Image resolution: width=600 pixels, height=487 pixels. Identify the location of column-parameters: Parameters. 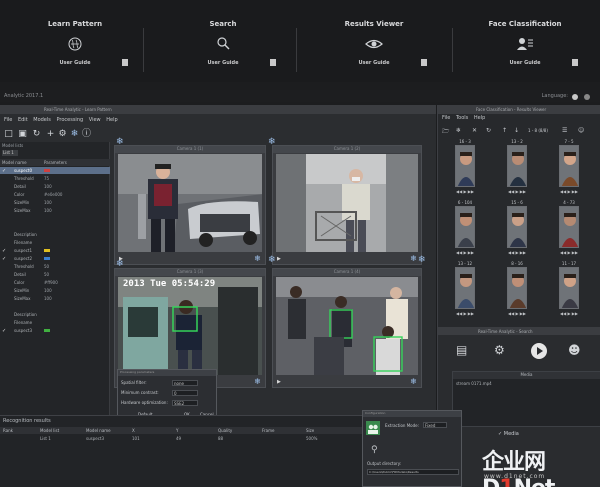
(55, 162).